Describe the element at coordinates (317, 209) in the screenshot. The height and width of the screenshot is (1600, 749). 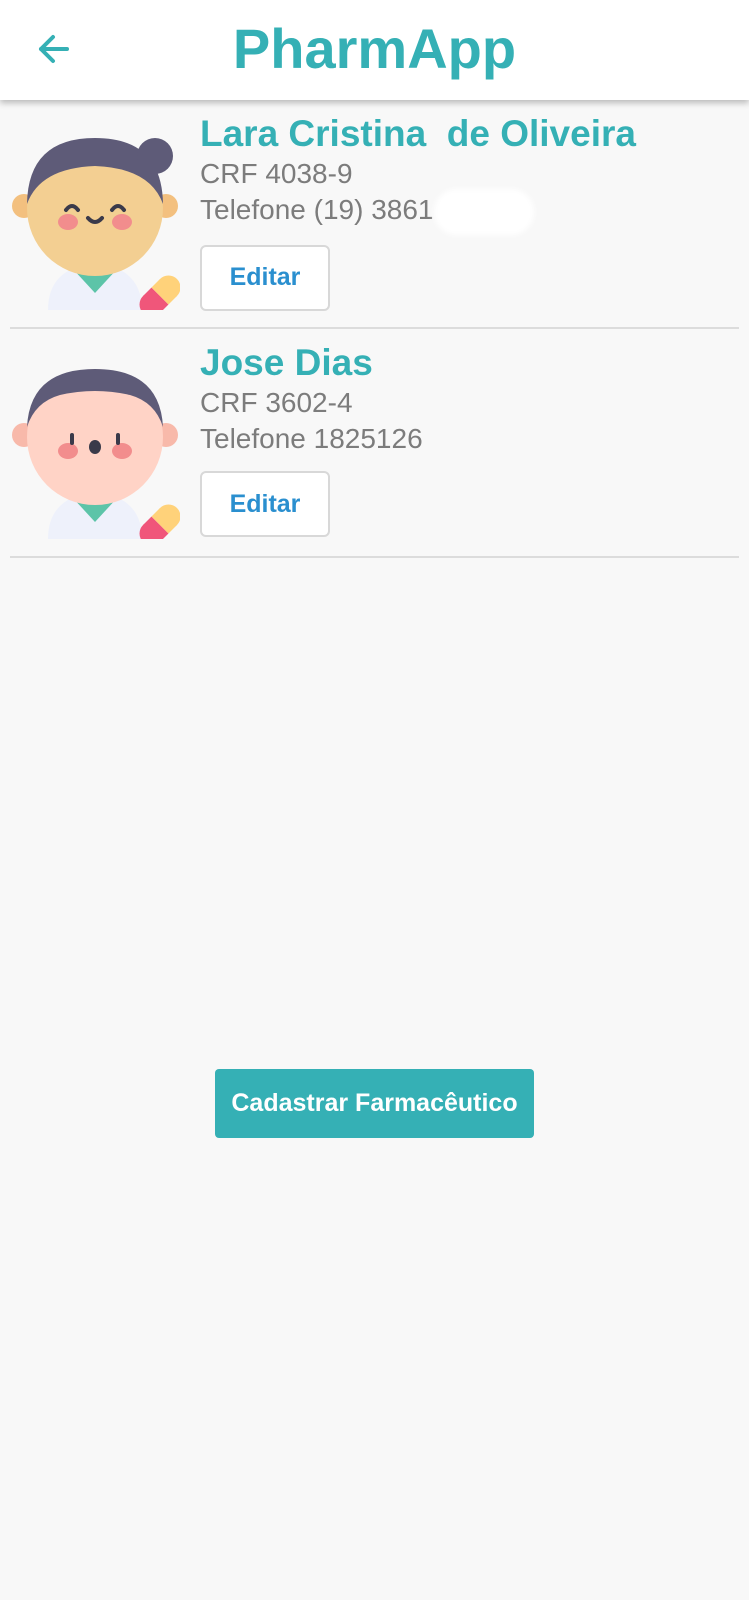
I see `pharmacist-phone: Telefone (19) 3861` at that location.